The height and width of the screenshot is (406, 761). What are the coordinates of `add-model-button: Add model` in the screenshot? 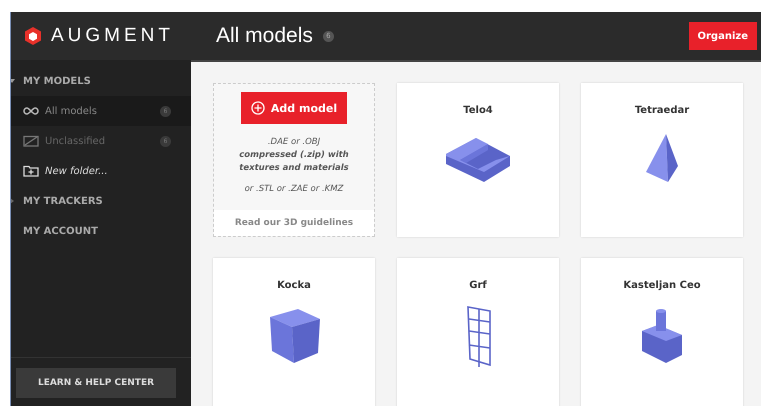 It's located at (294, 108).